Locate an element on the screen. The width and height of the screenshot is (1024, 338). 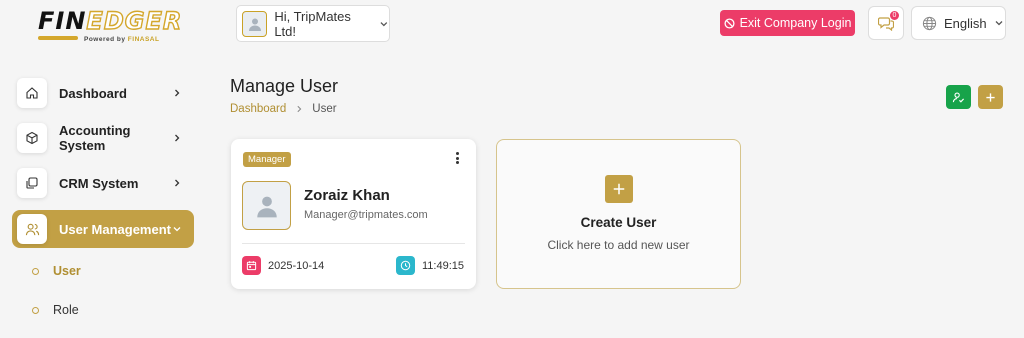
layers-icon is located at coordinates (32, 183).